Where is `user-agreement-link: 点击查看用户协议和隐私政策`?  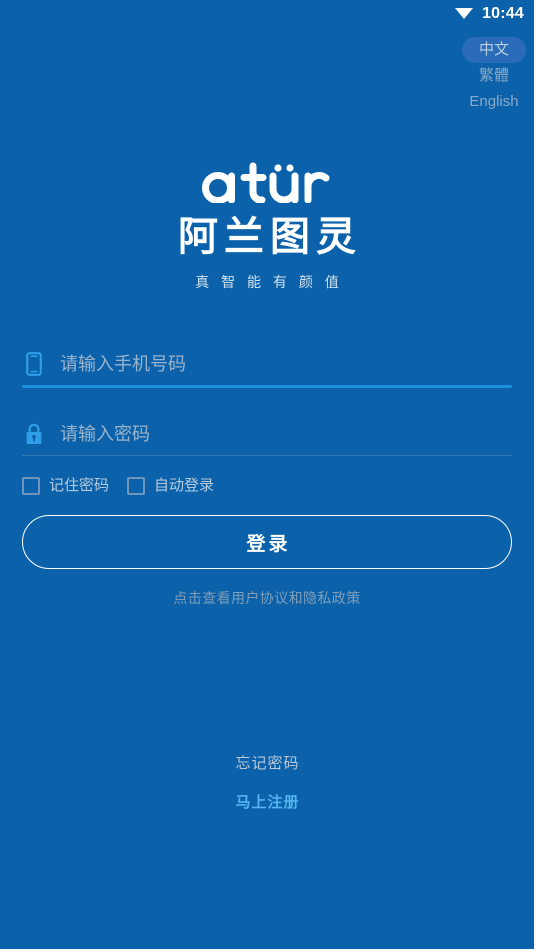 user-agreement-link: 点击查看用户协议和隐私政策 is located at coordinates (267, 598).